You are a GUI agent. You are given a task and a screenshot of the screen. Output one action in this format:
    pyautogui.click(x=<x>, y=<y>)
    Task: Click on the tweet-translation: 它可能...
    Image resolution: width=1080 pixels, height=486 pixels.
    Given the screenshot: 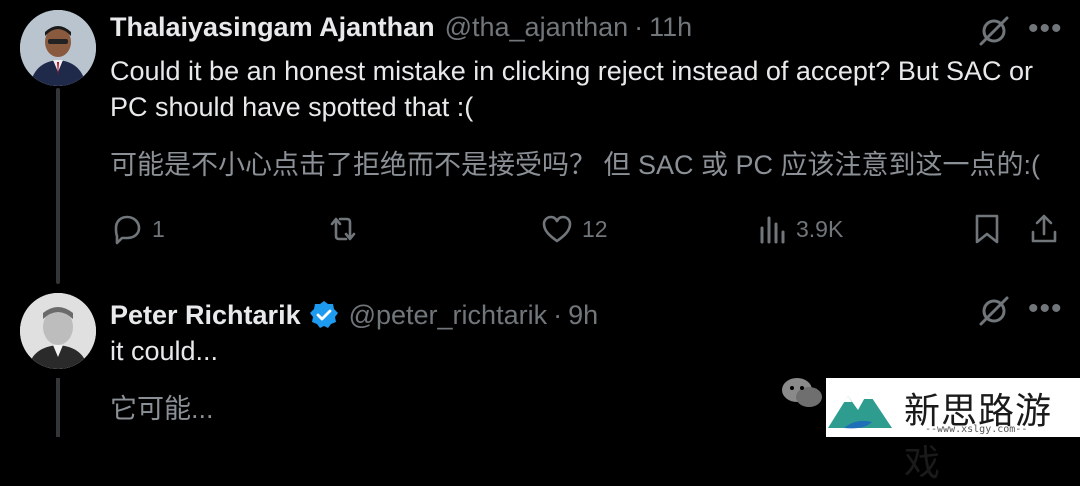 What is the action you would take?
    pyautogui.click(x=162, y=409)
    